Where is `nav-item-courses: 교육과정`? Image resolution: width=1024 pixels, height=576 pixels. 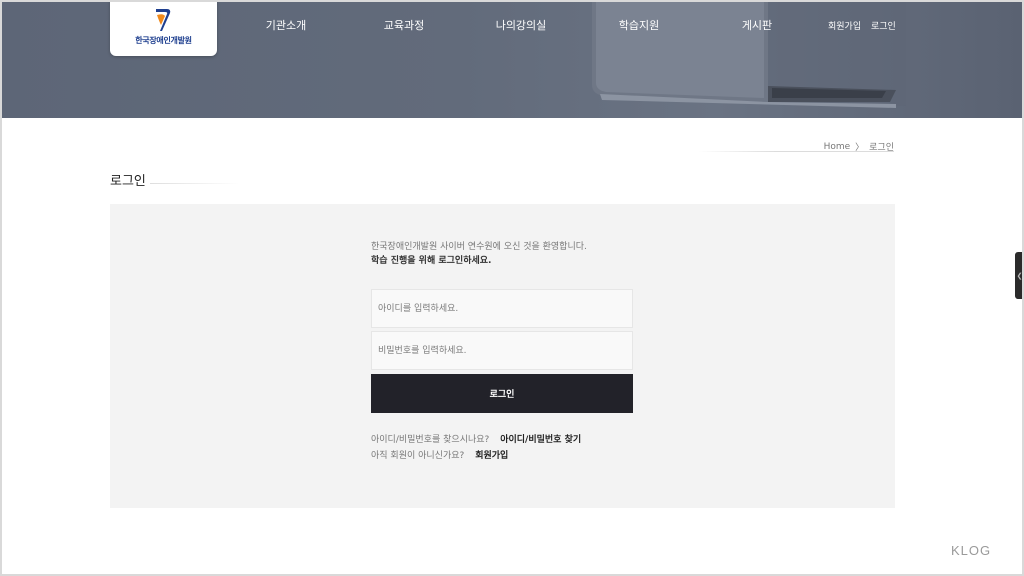
nav-item-courses: 교육과정 is located at coordinates (404, 25).